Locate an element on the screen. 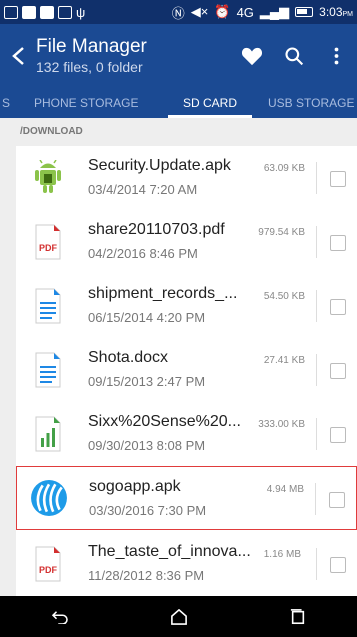 The image size is (357, 637). file-size: 63.09 KB is located at coordinates (284, 168).